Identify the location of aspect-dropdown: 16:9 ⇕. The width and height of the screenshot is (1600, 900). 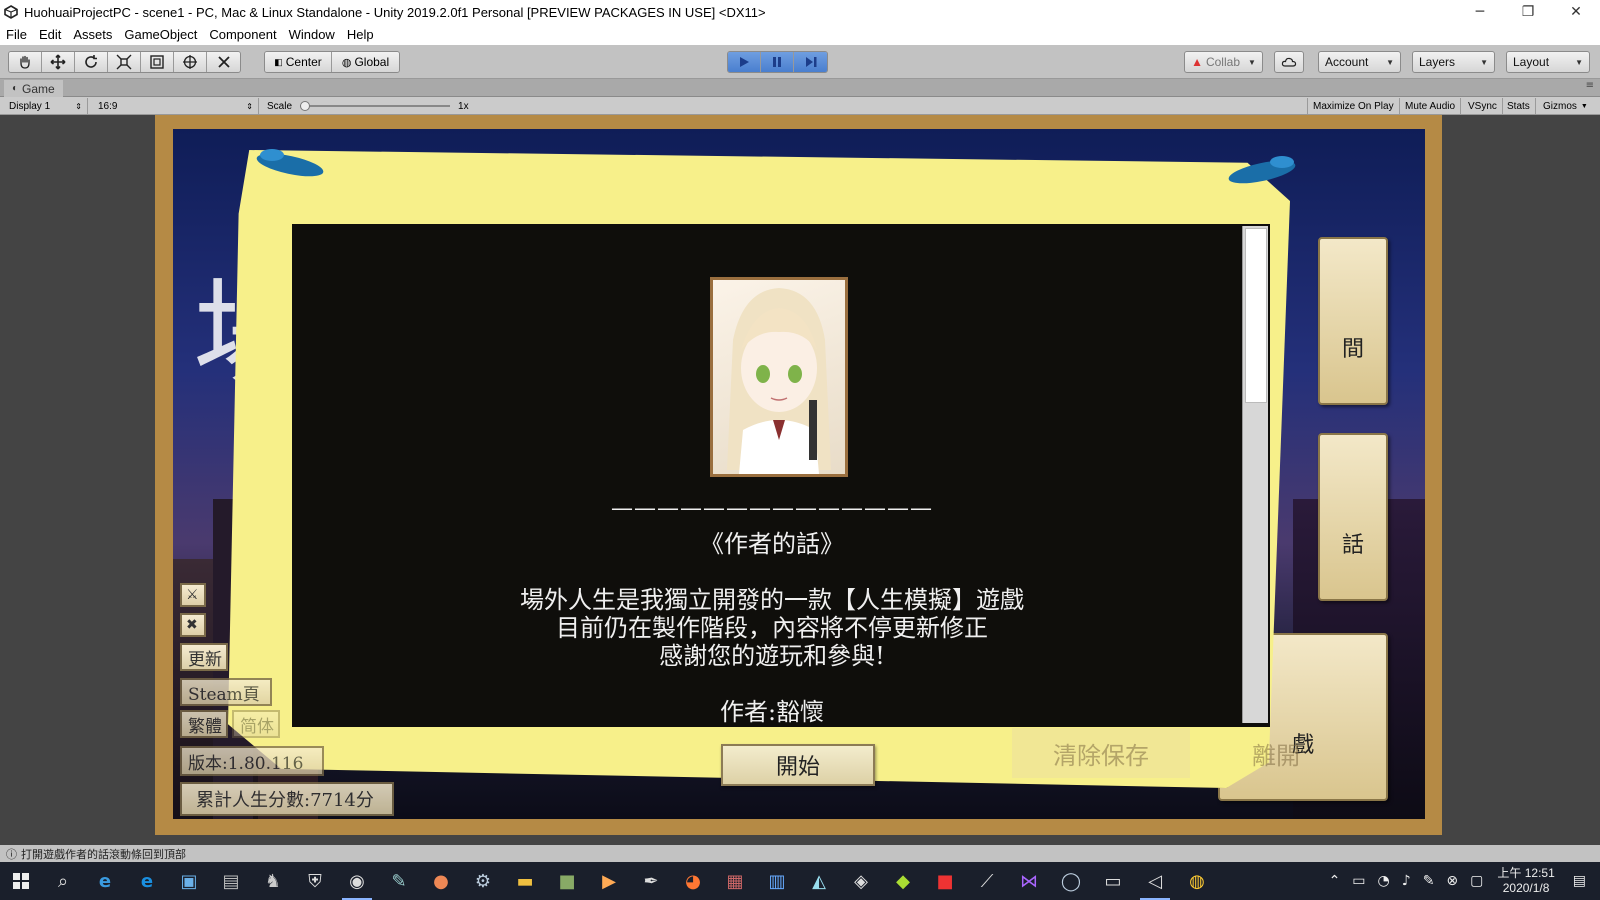
(176, 106).